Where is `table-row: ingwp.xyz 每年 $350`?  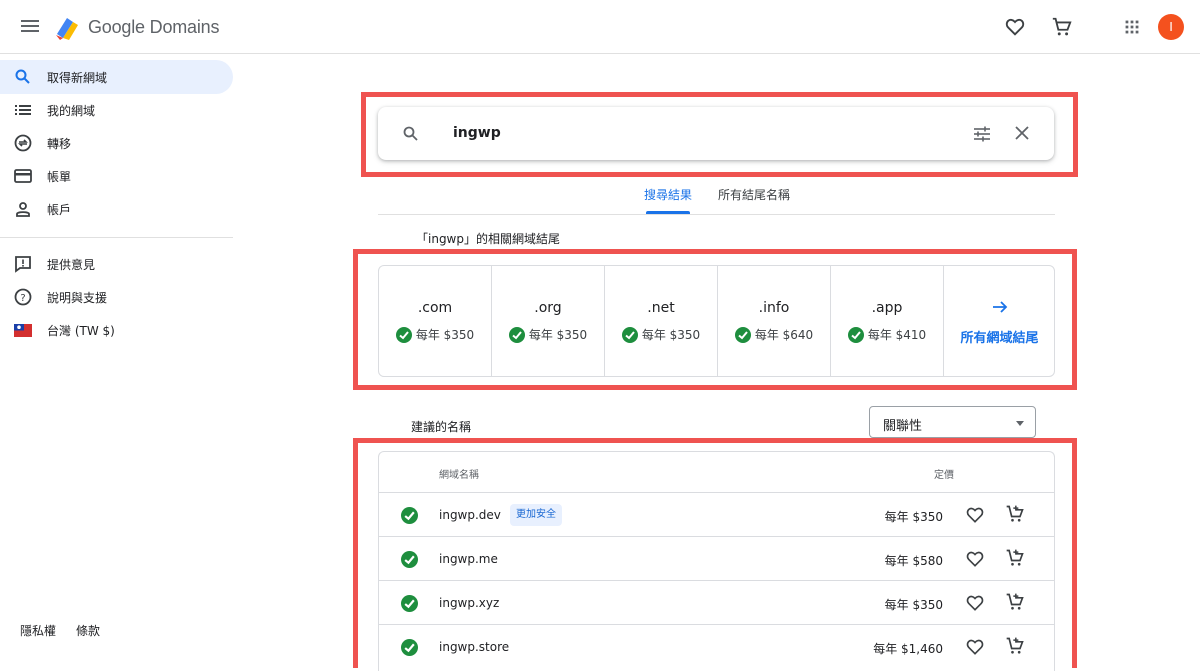 table-row: ingwp.xyz 每年 $350 is located at coordinates (716, 602).